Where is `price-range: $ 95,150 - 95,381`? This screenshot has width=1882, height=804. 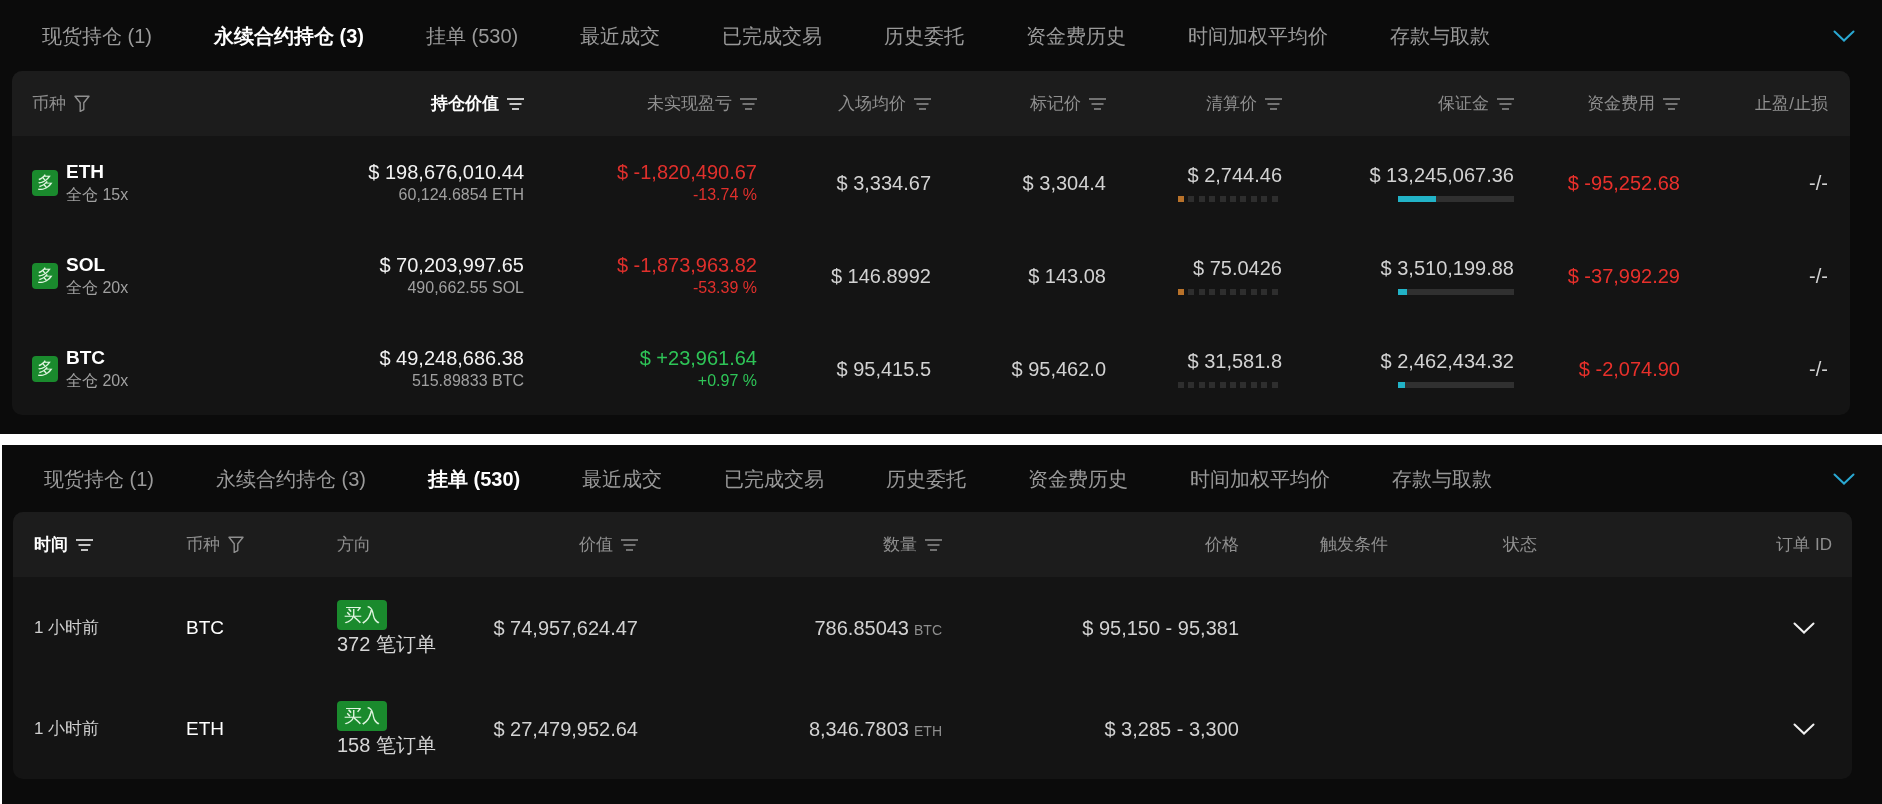
price-range: $ 95,150 - 95,381 is located at coordinates (1160, 627).